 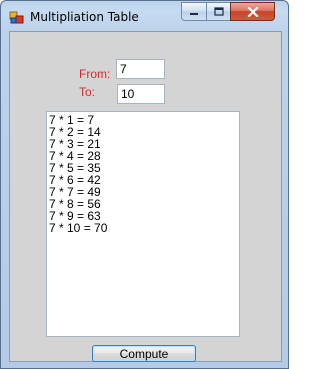 I want to click on close-icon, so click(x=252, y=11).